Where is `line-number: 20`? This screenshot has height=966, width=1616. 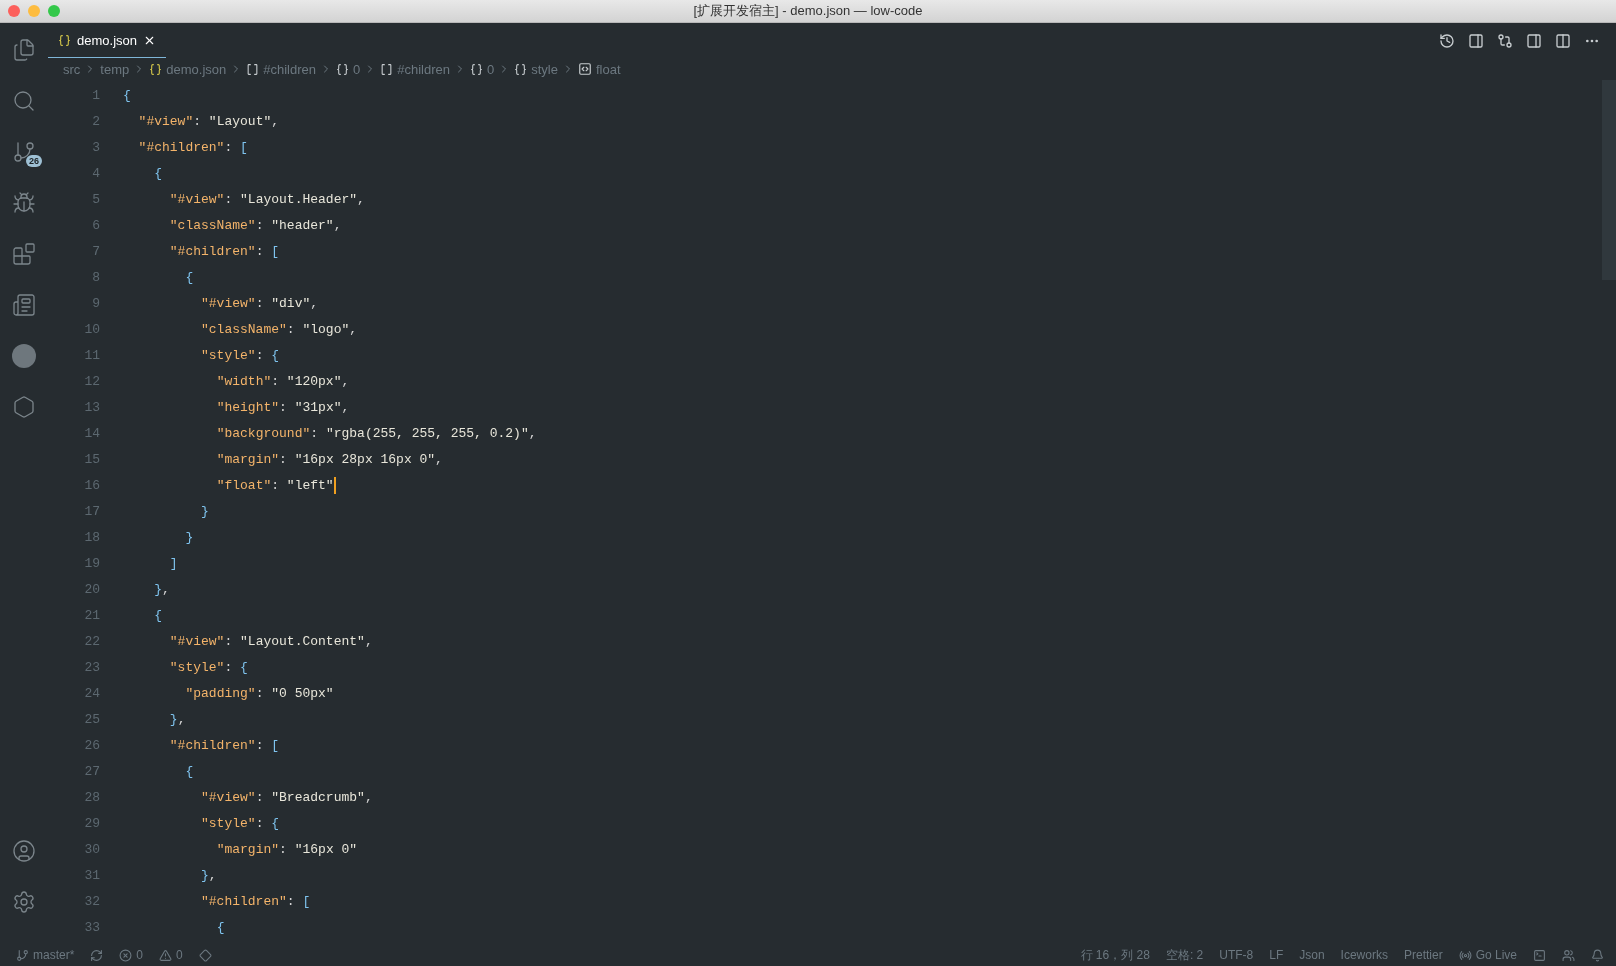 line-number: 20 is located at coordinates (91, 589).